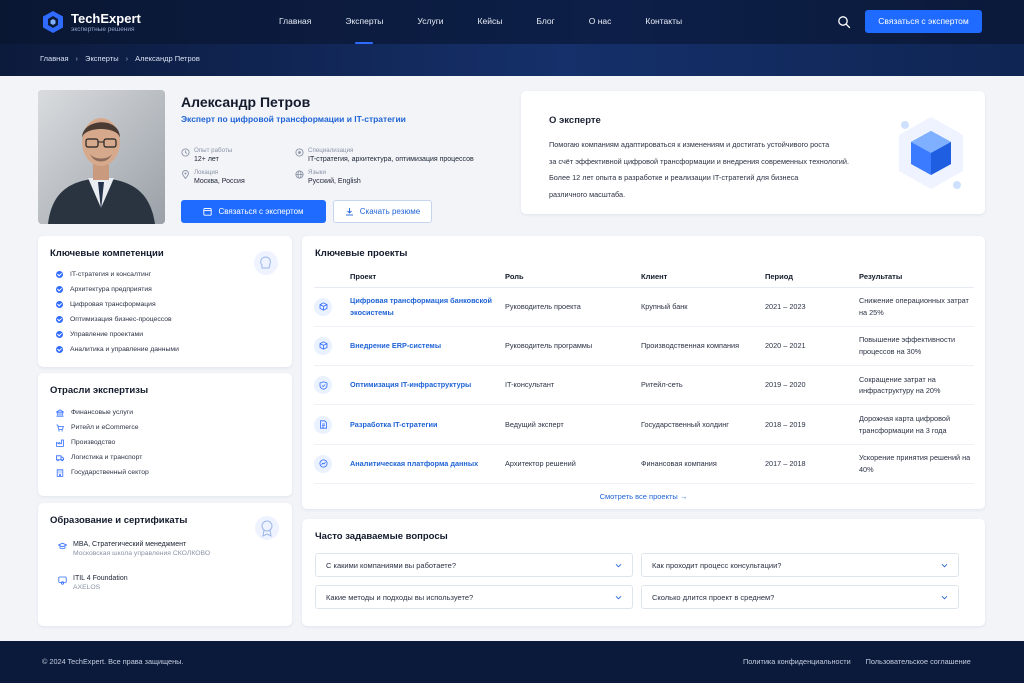 This screenshot has width=1024, height=683. What do you see at coordinates (427, 385) in the screenshot?
I see `project-link: Оптимизация IT-инфраструктуры` at bounding box center [427, 385].